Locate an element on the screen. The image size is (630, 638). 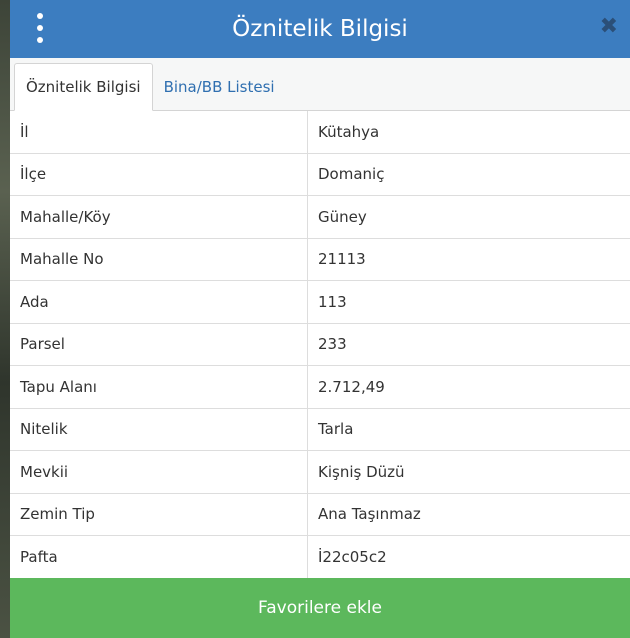
table-row: İl Kütahya is located at coordinates (320, 132).